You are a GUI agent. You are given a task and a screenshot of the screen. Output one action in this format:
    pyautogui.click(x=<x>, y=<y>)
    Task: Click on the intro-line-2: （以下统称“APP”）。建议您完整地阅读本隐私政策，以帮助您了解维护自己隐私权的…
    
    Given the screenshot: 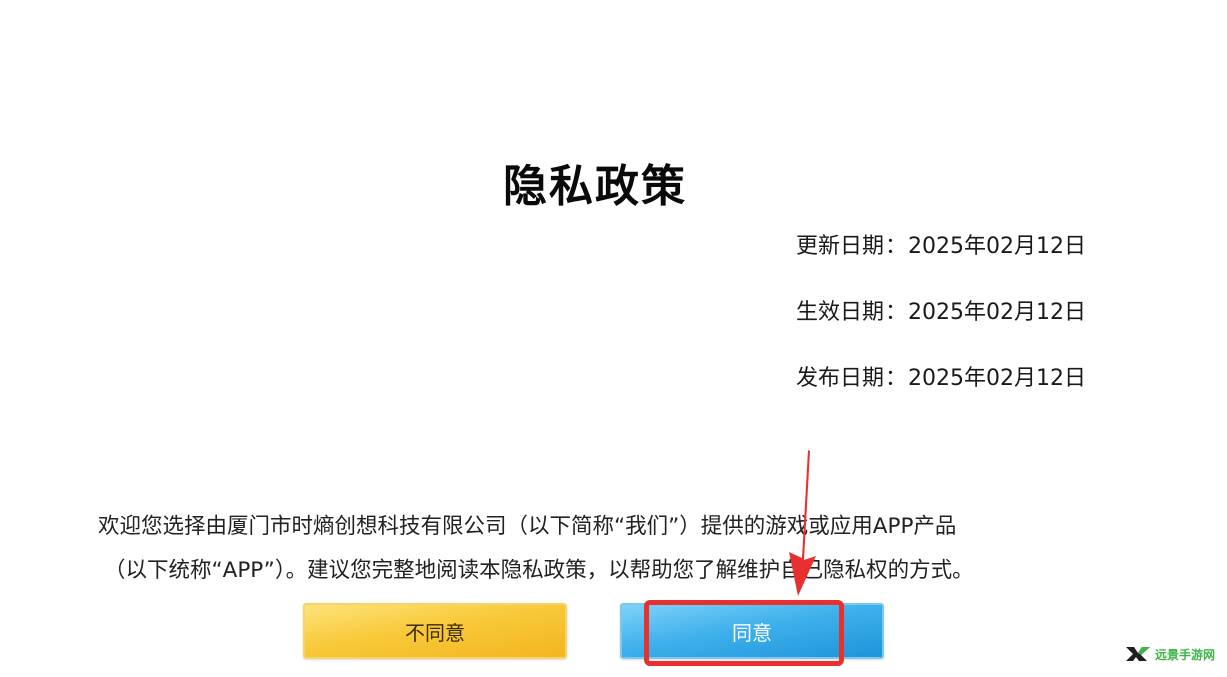 What is the action you would take?
    pyautogui.click(x=539, y=570)
    